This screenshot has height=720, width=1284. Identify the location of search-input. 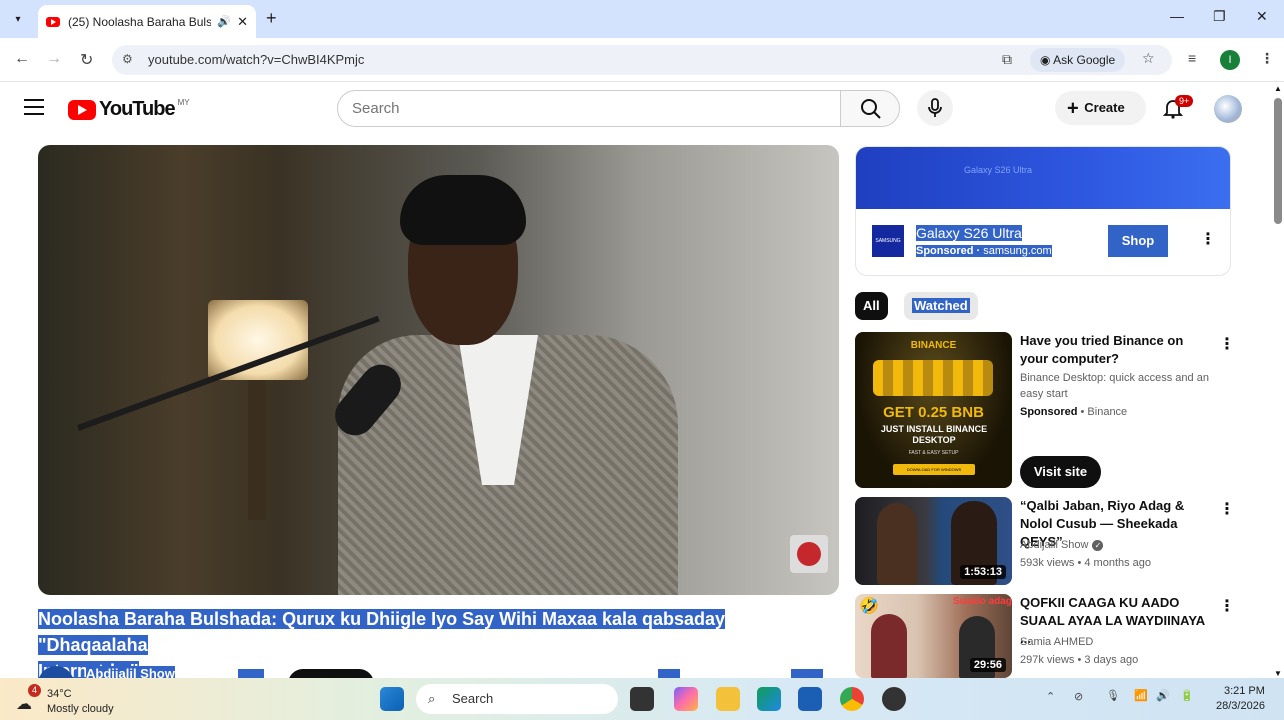
(582, 108).